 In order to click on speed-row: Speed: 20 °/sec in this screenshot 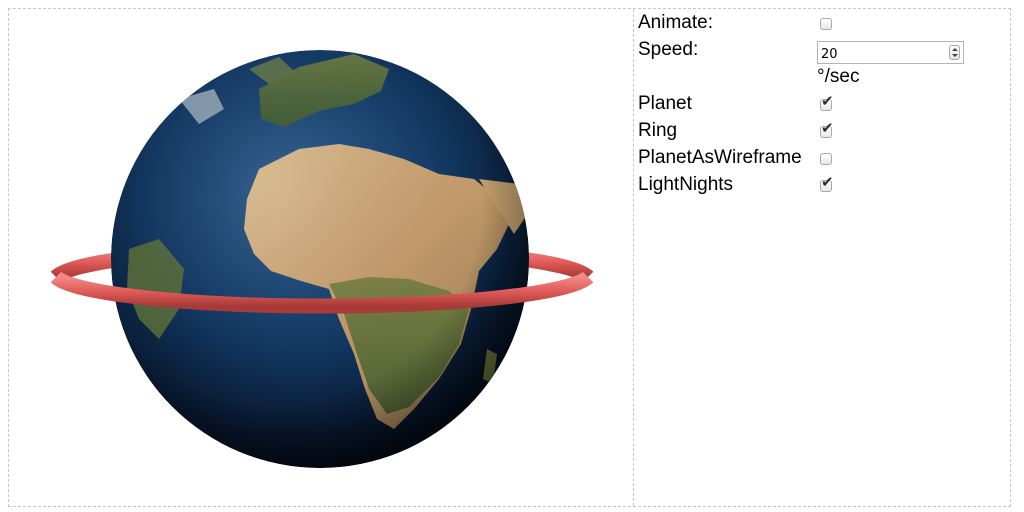, I will do `click(823, 64)`.